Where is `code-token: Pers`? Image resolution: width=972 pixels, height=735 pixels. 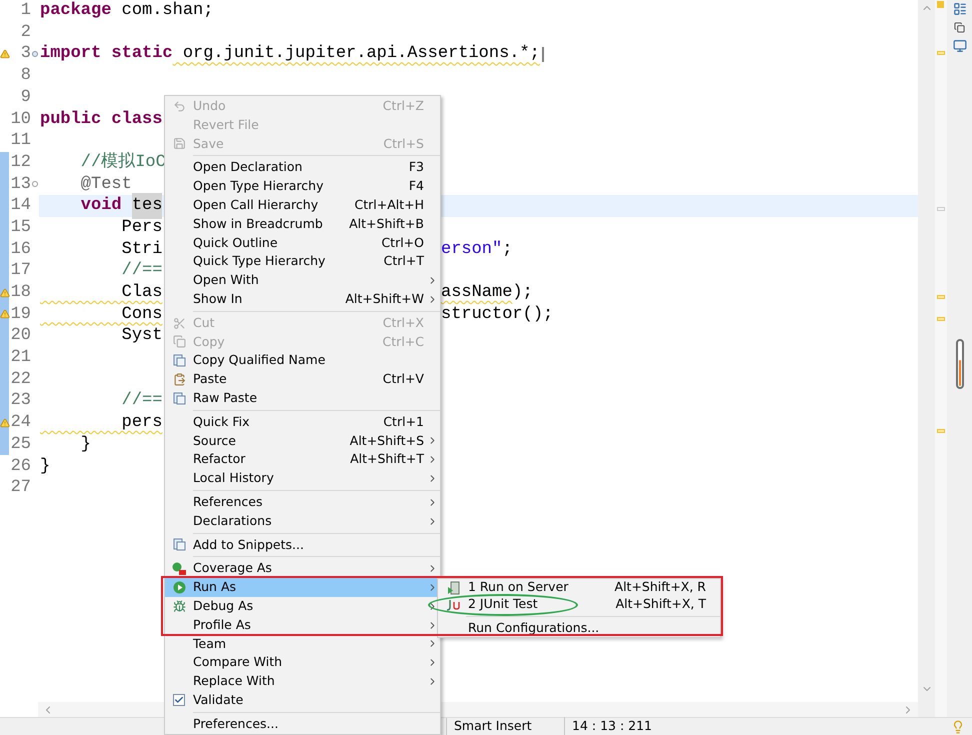 code-token: Pers is located at coordinates (141, 227).